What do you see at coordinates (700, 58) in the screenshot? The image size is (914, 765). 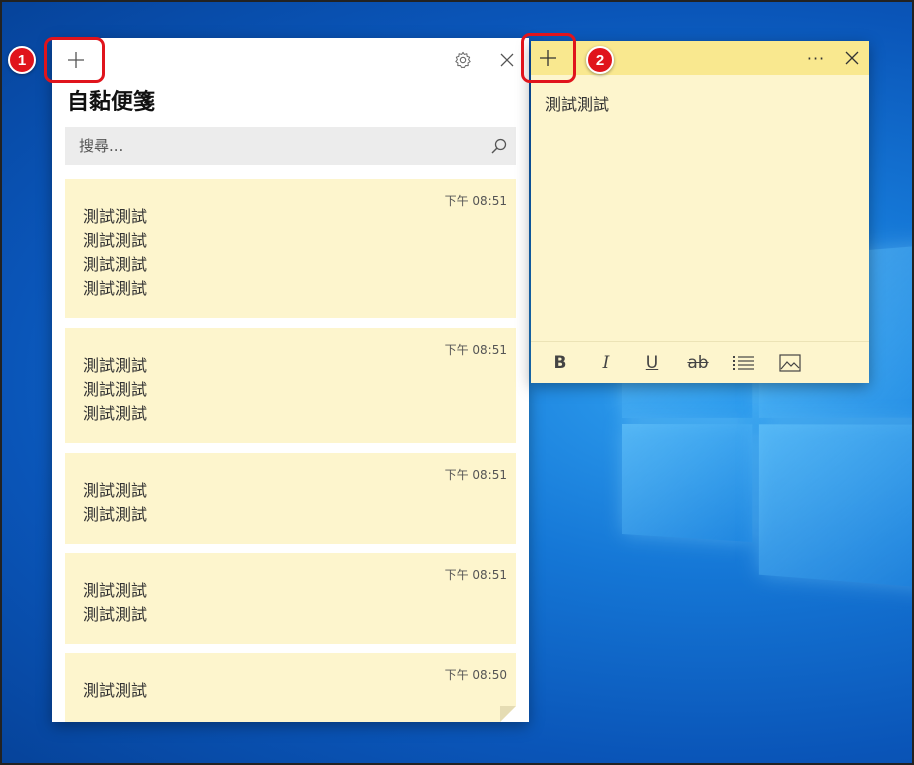 I see `note-titlebar: ···` at bounding box center [700, 58].